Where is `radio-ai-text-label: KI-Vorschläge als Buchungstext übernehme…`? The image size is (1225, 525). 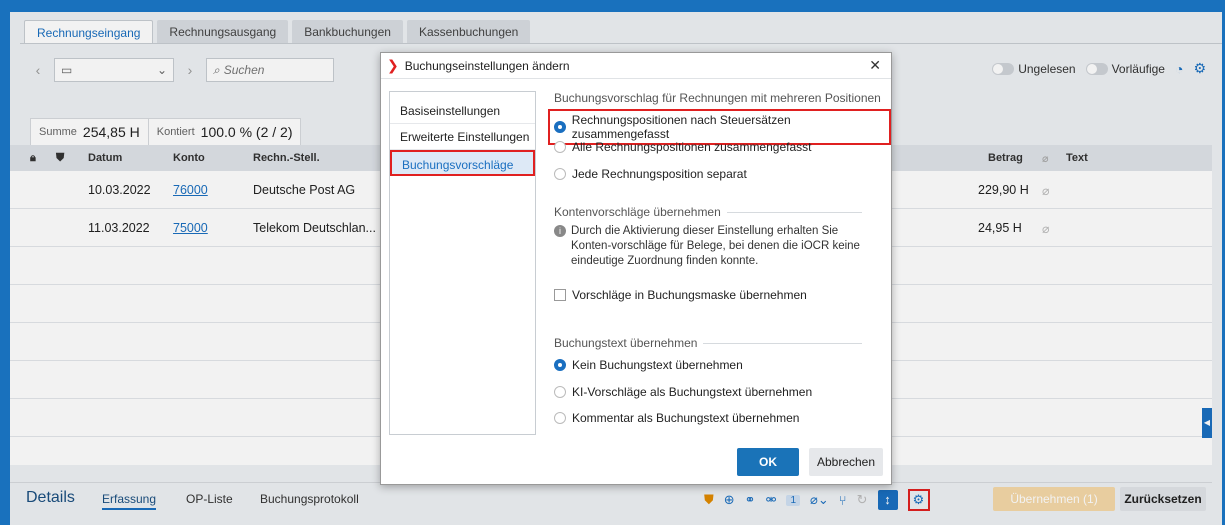 radio-ai-text-label: KI-Vorschläge als Buchungstext übernehme… is located at coordinates (692, 392).